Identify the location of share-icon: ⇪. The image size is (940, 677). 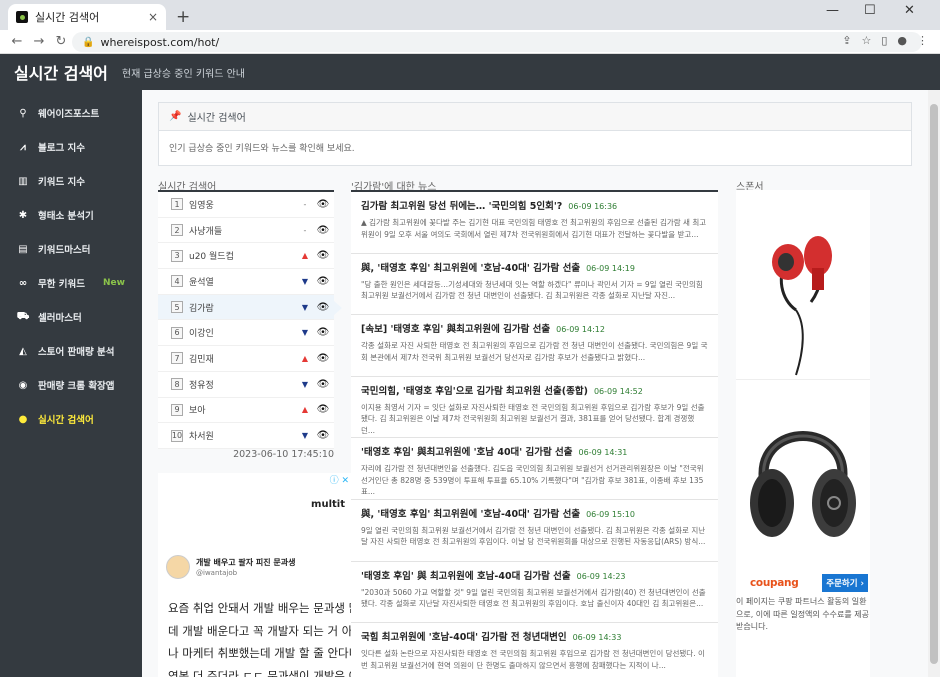
(846, 40).